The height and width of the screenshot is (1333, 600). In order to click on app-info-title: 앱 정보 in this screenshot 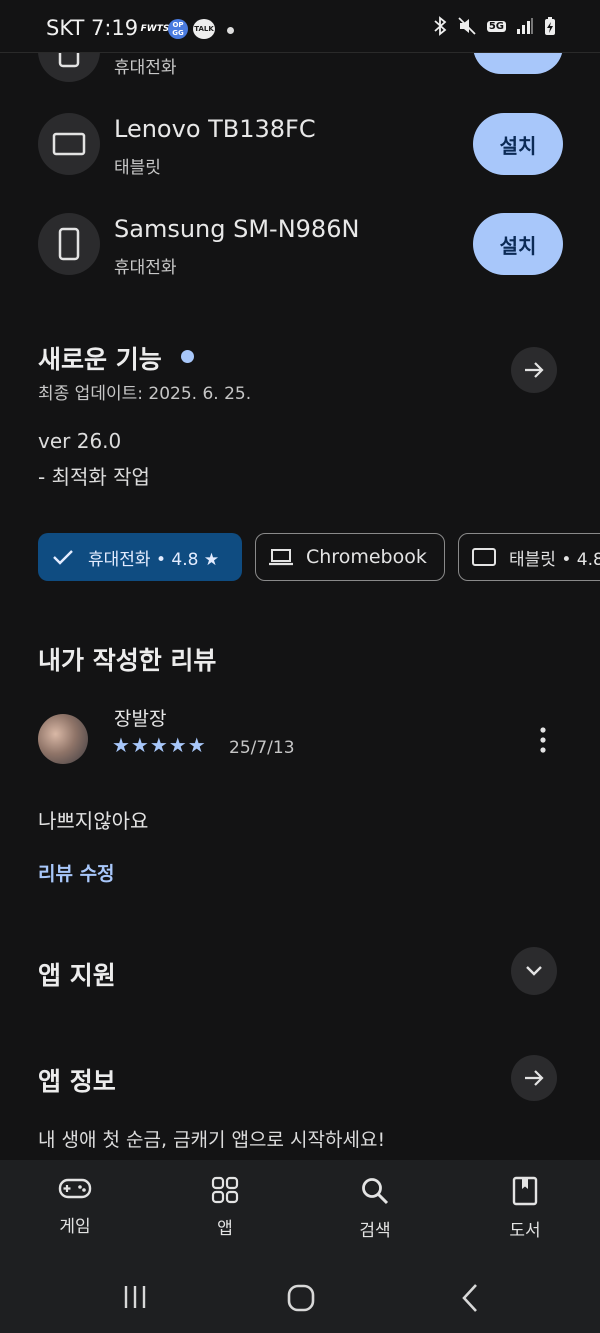, I will do `click(77, 1081)`.